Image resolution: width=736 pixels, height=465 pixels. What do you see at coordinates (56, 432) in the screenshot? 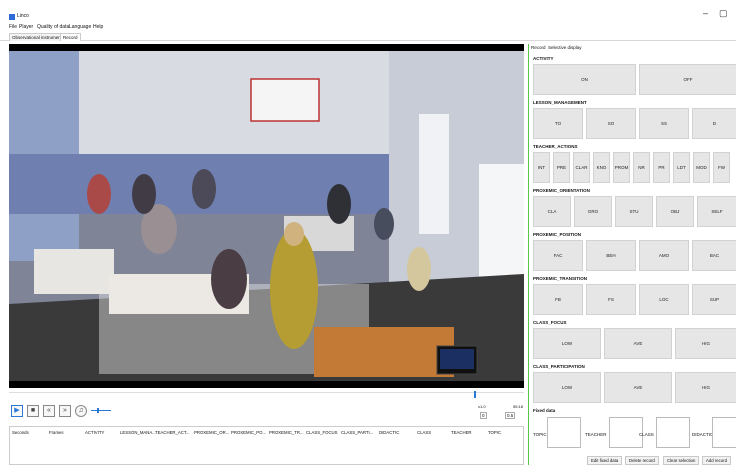
I see `column-header: Frames` at bounding box center [56, 432].